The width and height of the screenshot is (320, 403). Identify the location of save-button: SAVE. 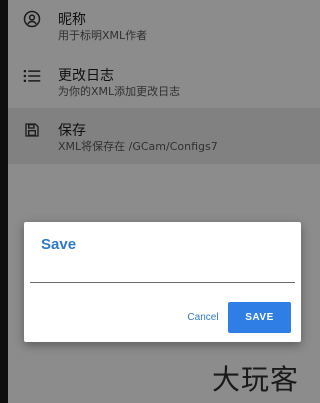
(259, 317).